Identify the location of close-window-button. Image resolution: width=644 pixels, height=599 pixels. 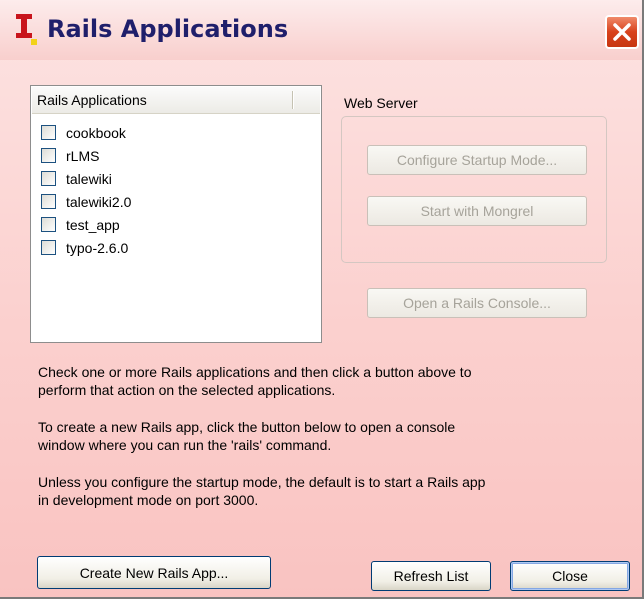
(622, 32).